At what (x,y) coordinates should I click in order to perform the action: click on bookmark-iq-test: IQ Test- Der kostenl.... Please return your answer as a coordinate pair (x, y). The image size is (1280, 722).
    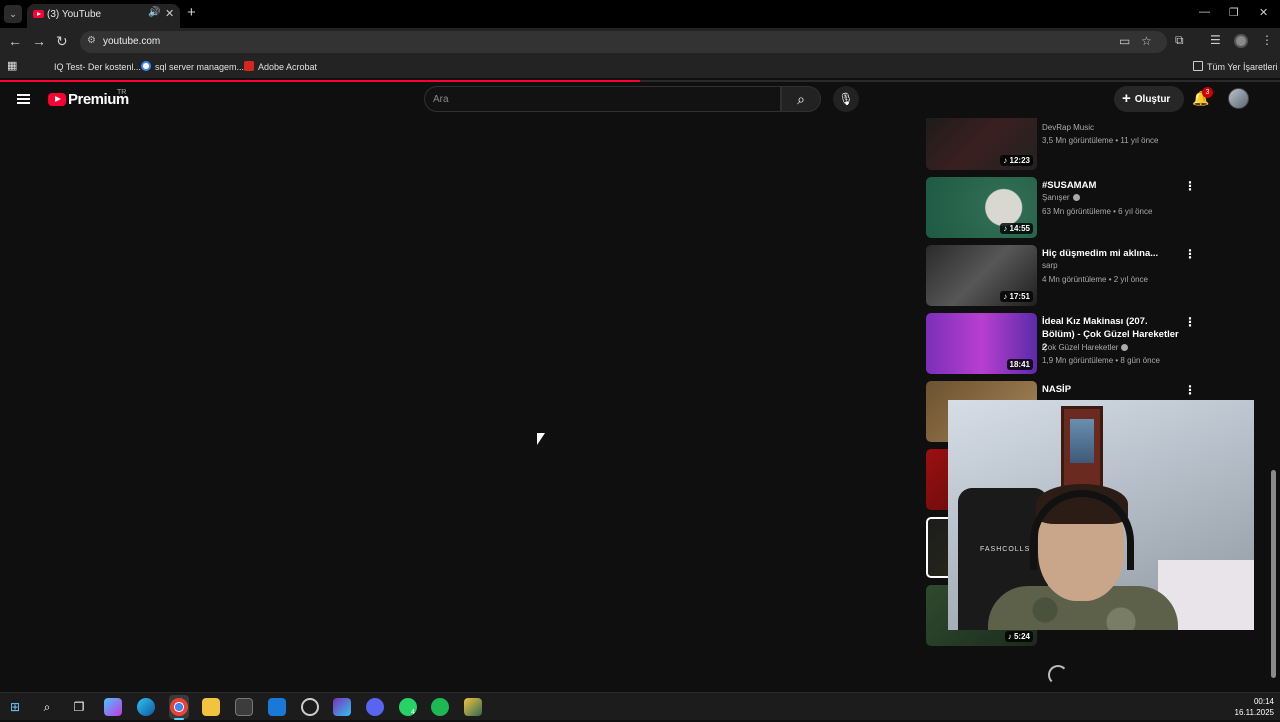
    Looking at the image, I should click on (90, 66).